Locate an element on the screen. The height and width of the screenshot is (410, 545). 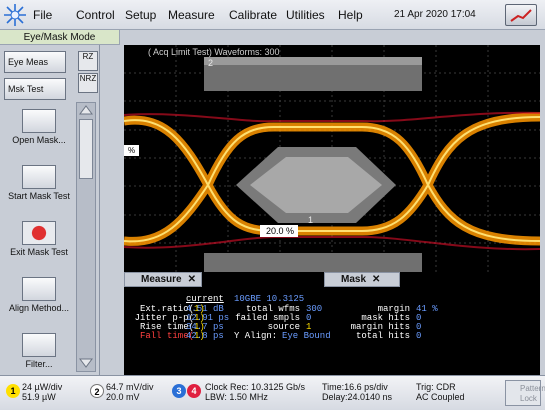
time-delay: Delay:24.0140 ns is located at coordinates (357, 397).